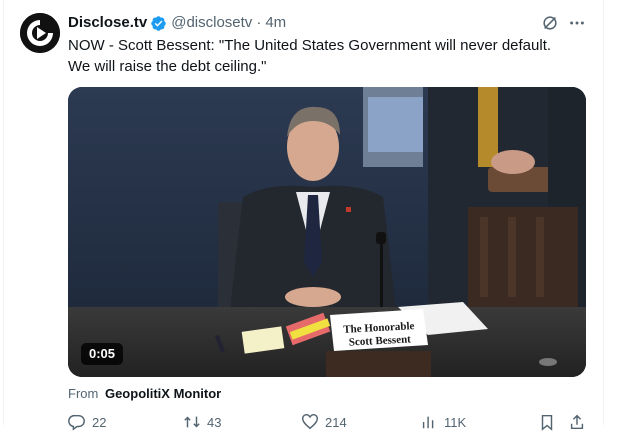 The image size is (620, 432). Describe the element at coordinates (603, 212) in the screenshot. I see `divider-right` at that location.